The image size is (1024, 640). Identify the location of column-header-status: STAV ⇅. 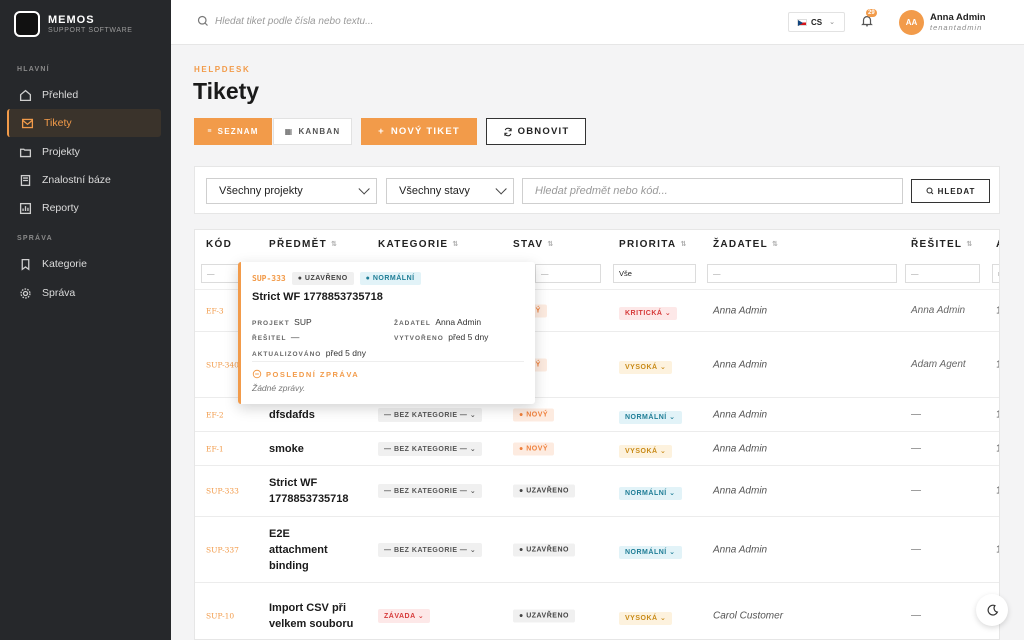
(533, 244).